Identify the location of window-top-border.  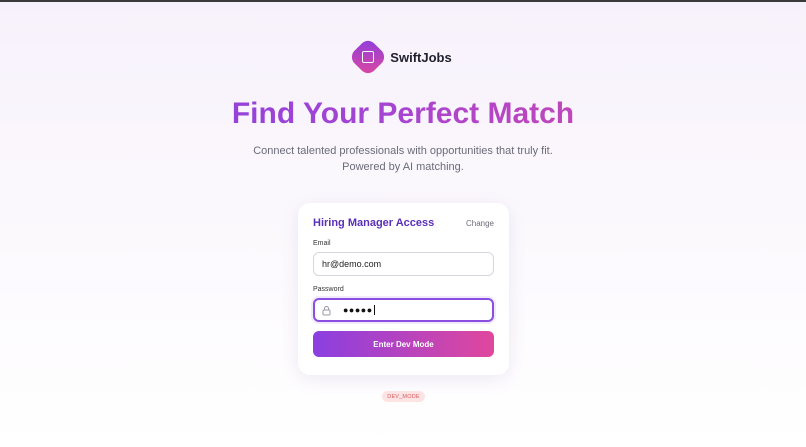
(403, 1).